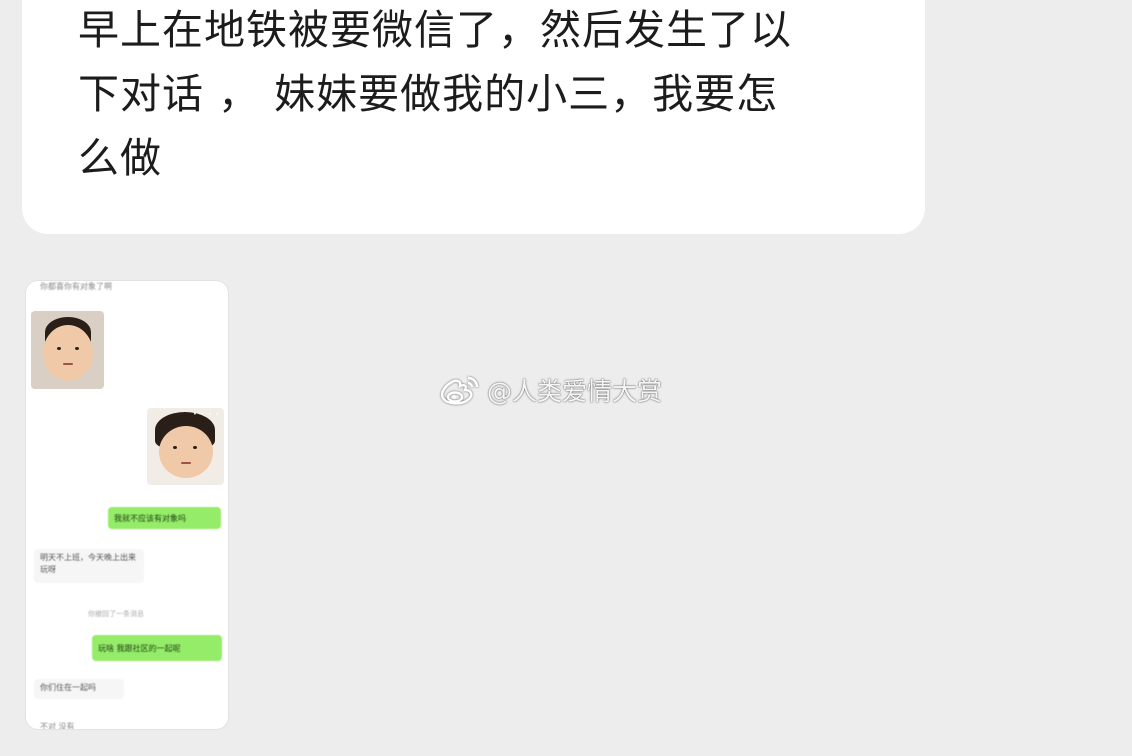 The width and height of the screenshot is (1132, 756). Describe the element at coordinates (435, 30) in the screenshot. I see `message-line: 早上在地铁被要微信了，然后发生了以` at that location.